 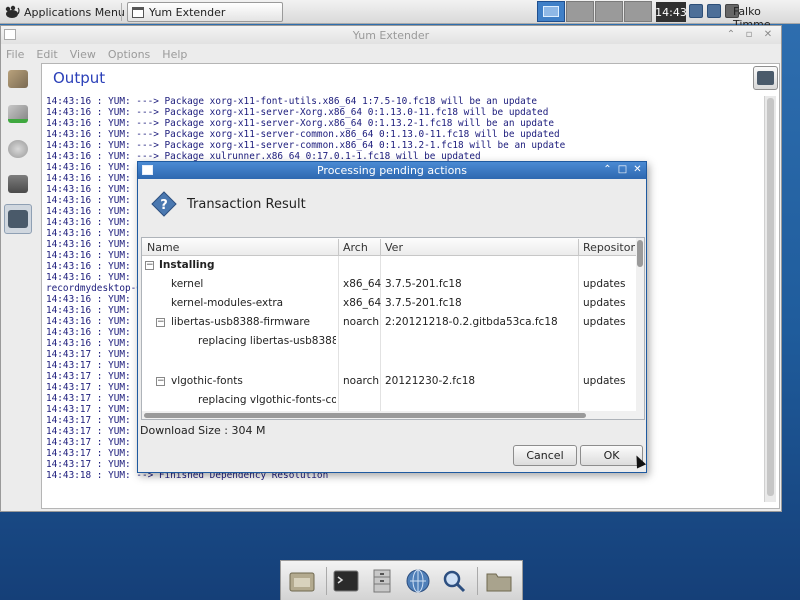 I want to click on applications-menu-button: Applications Menu, so click(x=66, y=12).